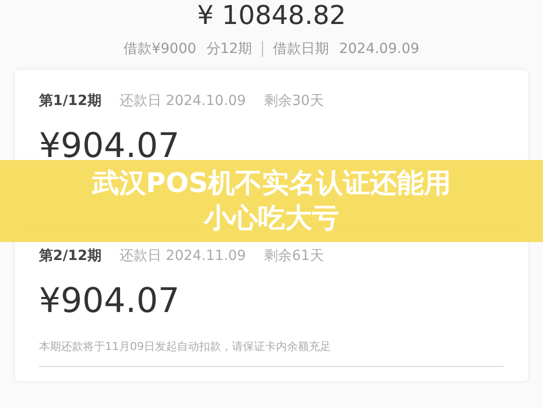 This screenshot has width=543, height=408. I want to click on period-count: 分12期, so click(229, 49).